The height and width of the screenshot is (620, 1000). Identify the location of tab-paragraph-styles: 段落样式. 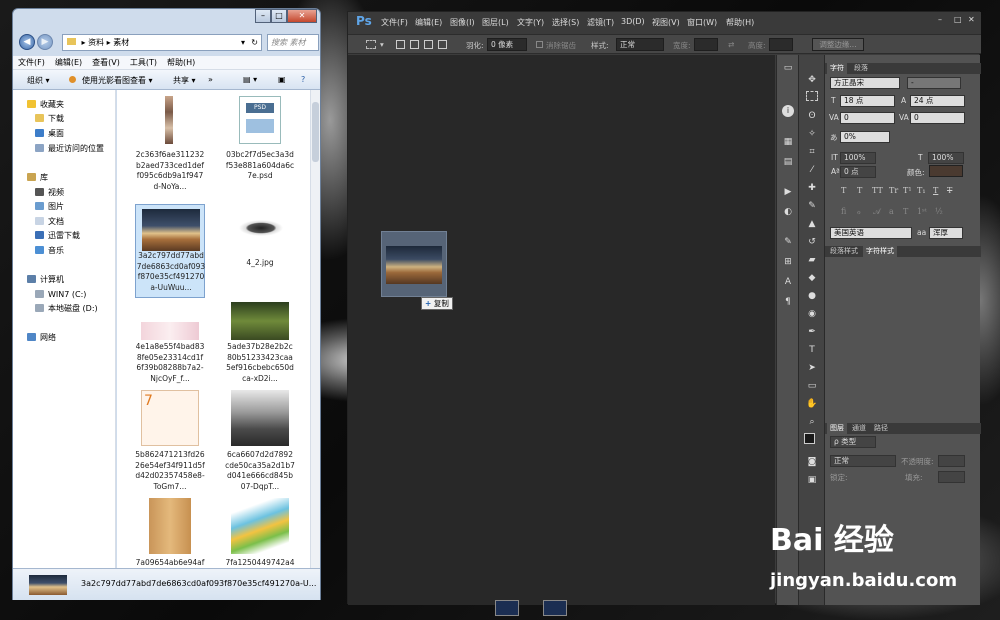
(844, 251).